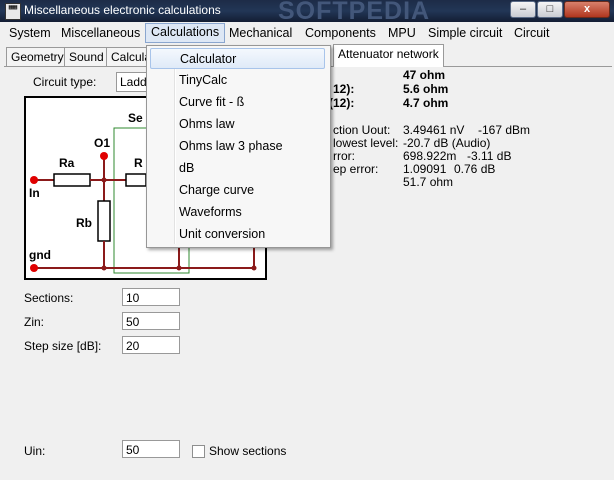 Image resolution: width=614 pixels, height=480 pixels. Describe the element at coordinates (135, 118) in the screenshot. I see `section-label: Se` at that location.